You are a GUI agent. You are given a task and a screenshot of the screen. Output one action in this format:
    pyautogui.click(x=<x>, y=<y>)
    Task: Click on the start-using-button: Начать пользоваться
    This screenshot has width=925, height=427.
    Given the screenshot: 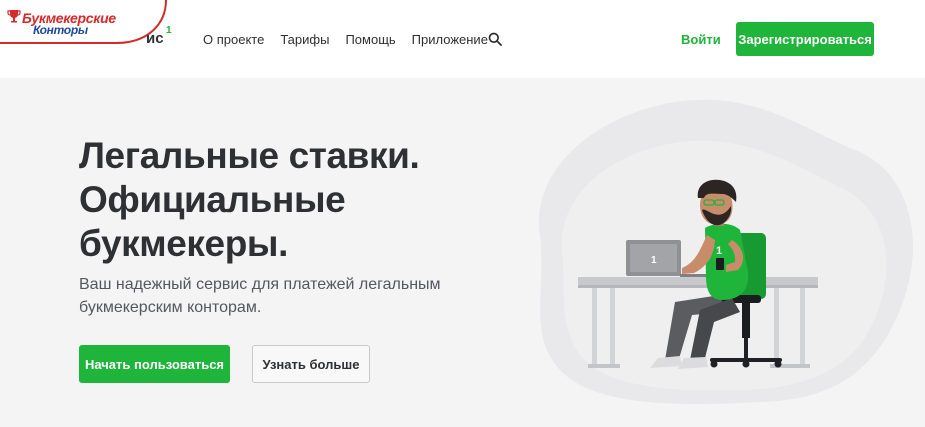 What is the action you would take?
    pyautogui.click(x=154, y=364)
    